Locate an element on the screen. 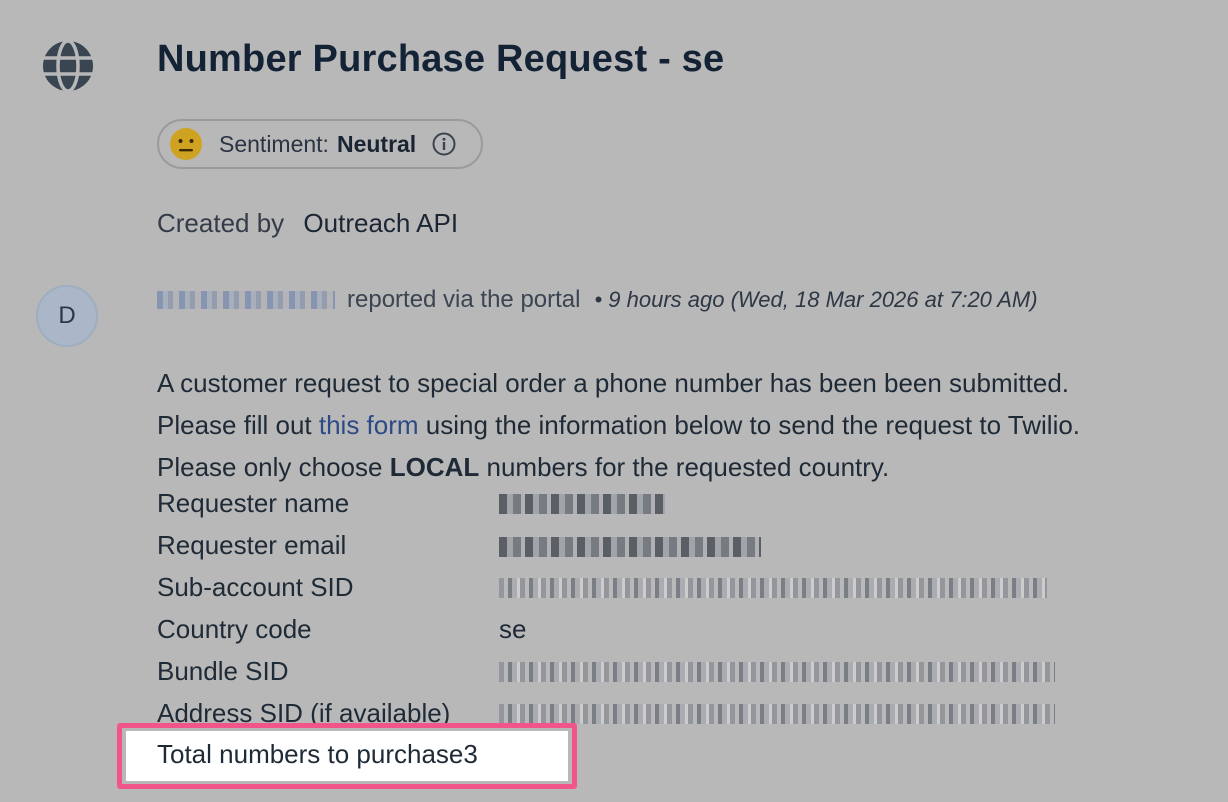  form-link: this form is located at coordinates (369, 425).